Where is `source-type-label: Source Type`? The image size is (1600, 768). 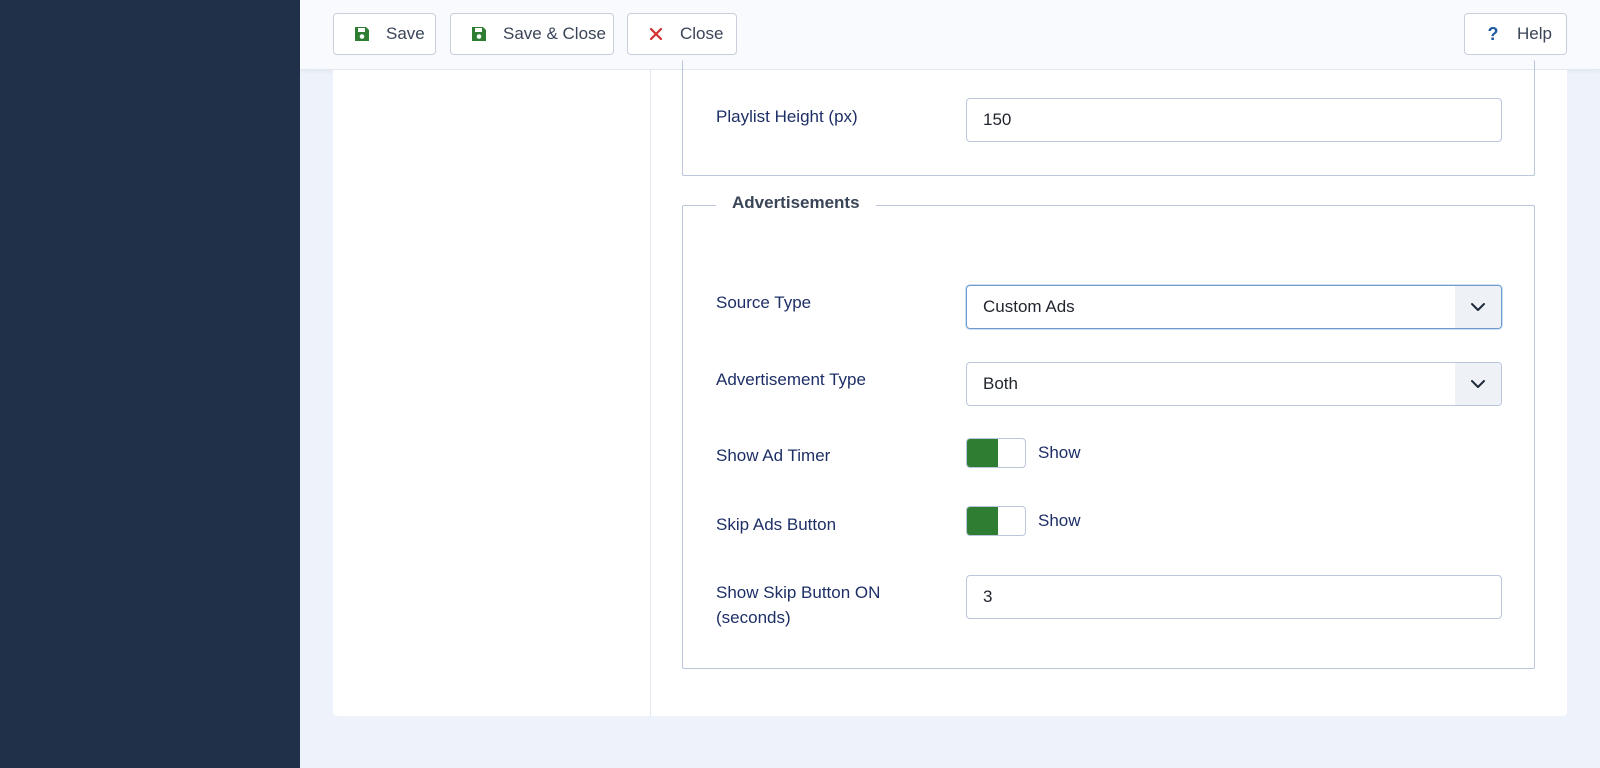
source-type-label: Source Type is located at coordinates (764, 302).